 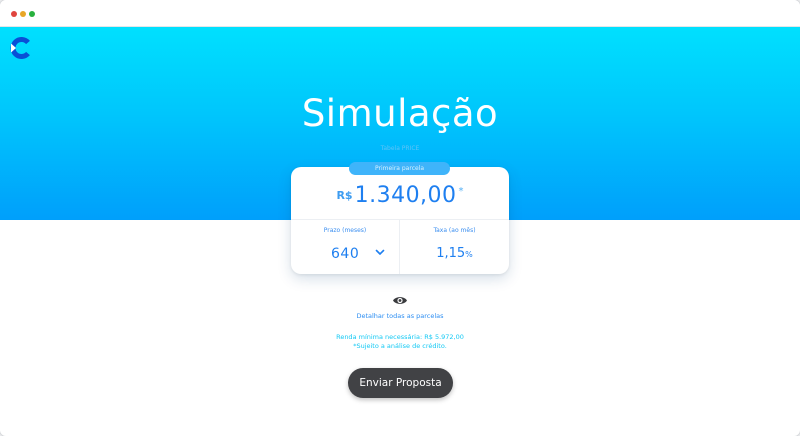 What do you see at coordinates (461, 191) in the screenshot?
I see `amount-footnote-marker: *` at bounding box center [461, 191].